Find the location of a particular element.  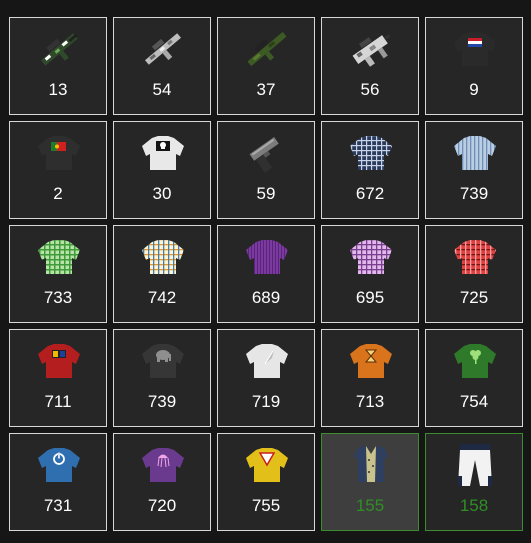

yellow-triangle-shirt-icon is located at coordinates (267, 465).